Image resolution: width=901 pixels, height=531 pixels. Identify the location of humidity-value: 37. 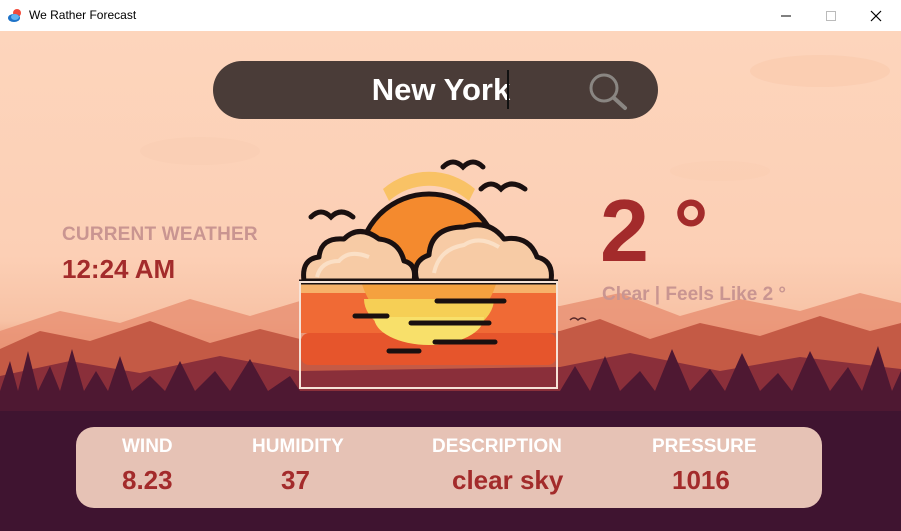
(295, 480).